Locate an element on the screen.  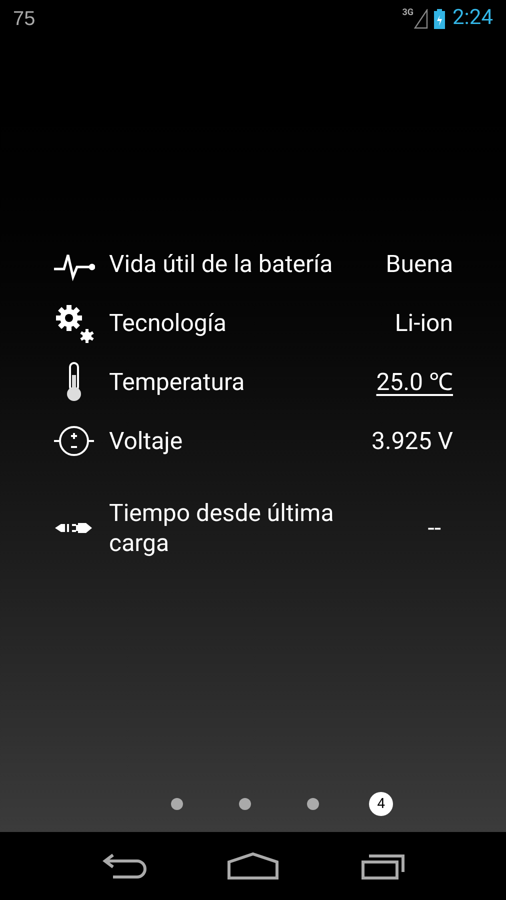
signal-icon is located at coordinates (421, 19).